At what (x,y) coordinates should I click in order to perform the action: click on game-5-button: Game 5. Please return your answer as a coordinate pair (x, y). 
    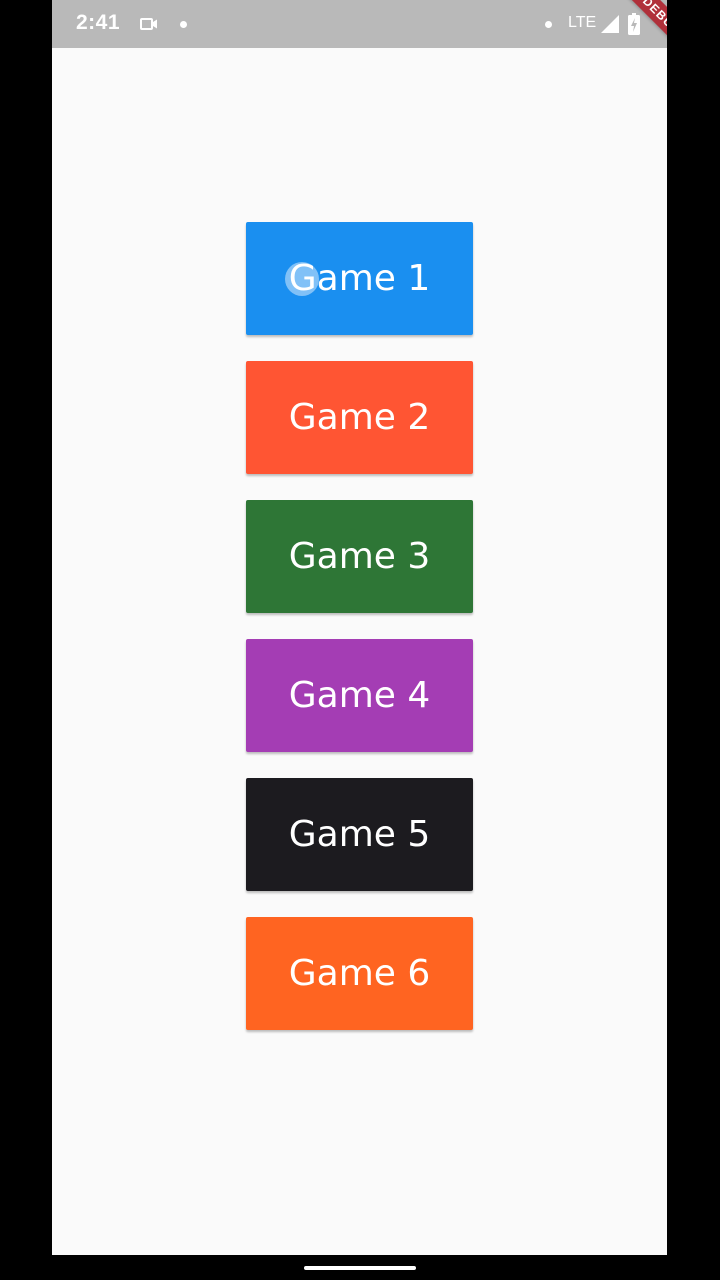
    Looking at the image, I should click on (359, 834).